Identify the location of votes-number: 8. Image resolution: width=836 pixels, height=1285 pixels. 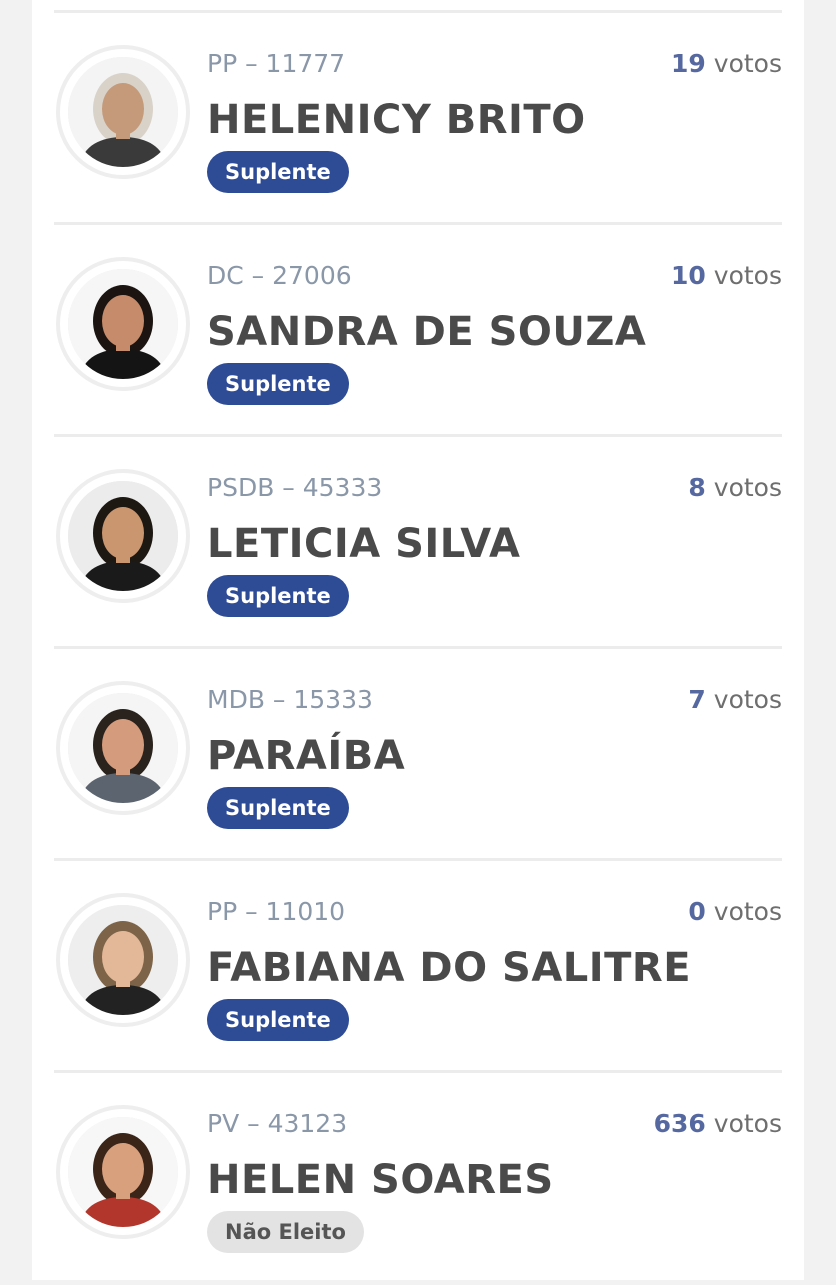
(697, 487).